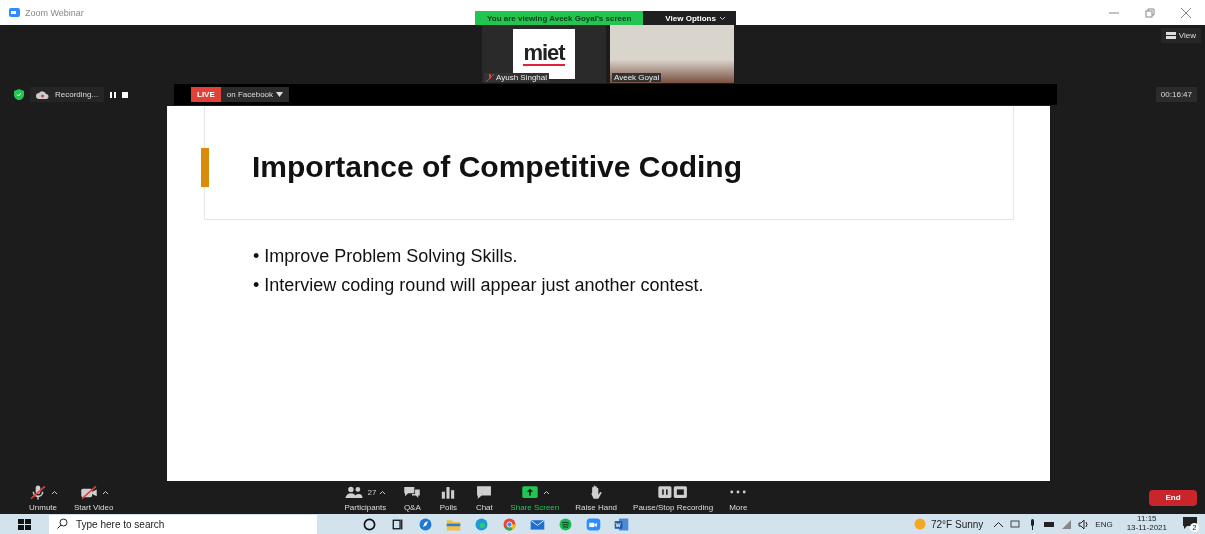  I want to click on chevron-down-icon, so click(722, 18).